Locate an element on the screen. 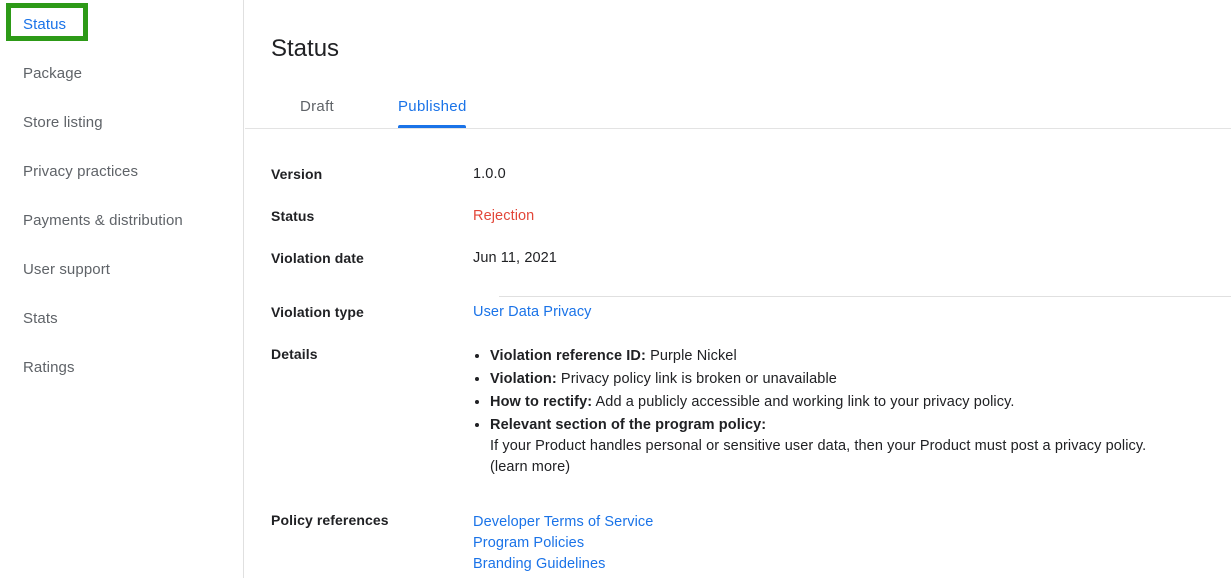  sidebar-item-package: Package is located at coordinates (122, 73).